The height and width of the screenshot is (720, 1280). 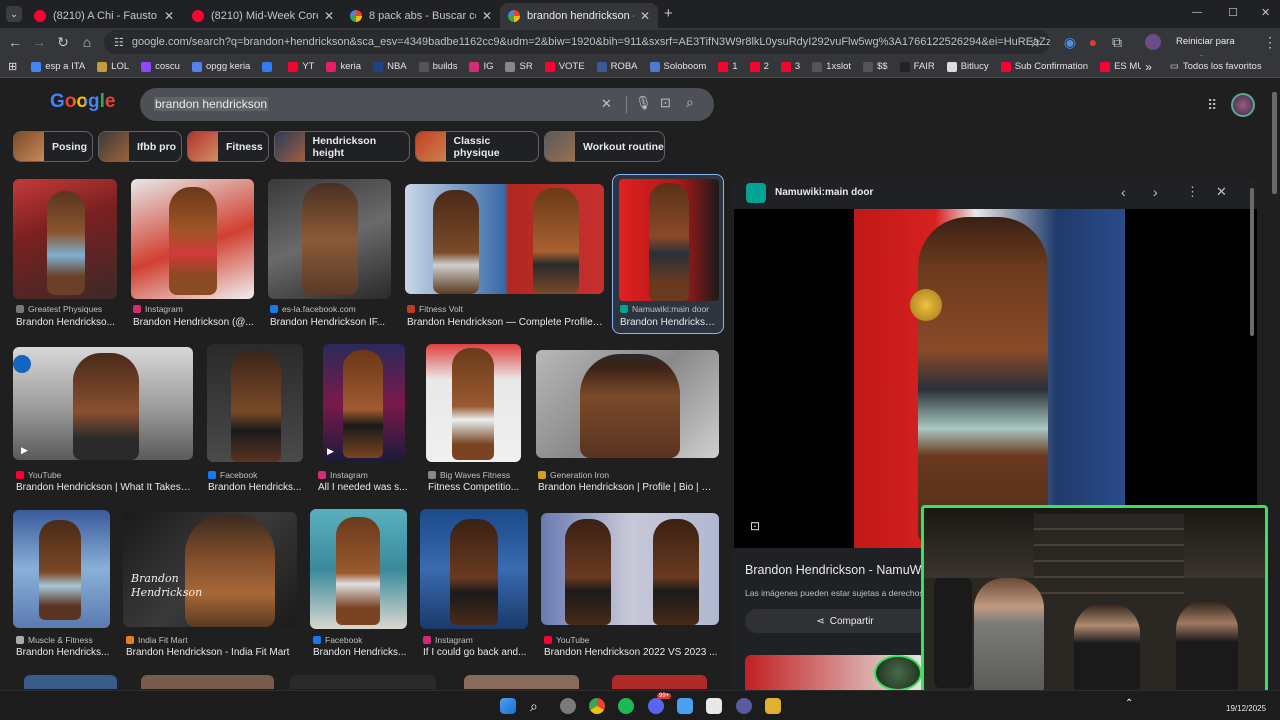 I want to click on google-apps-icon: ⠿, so click(x=1212, y=105).